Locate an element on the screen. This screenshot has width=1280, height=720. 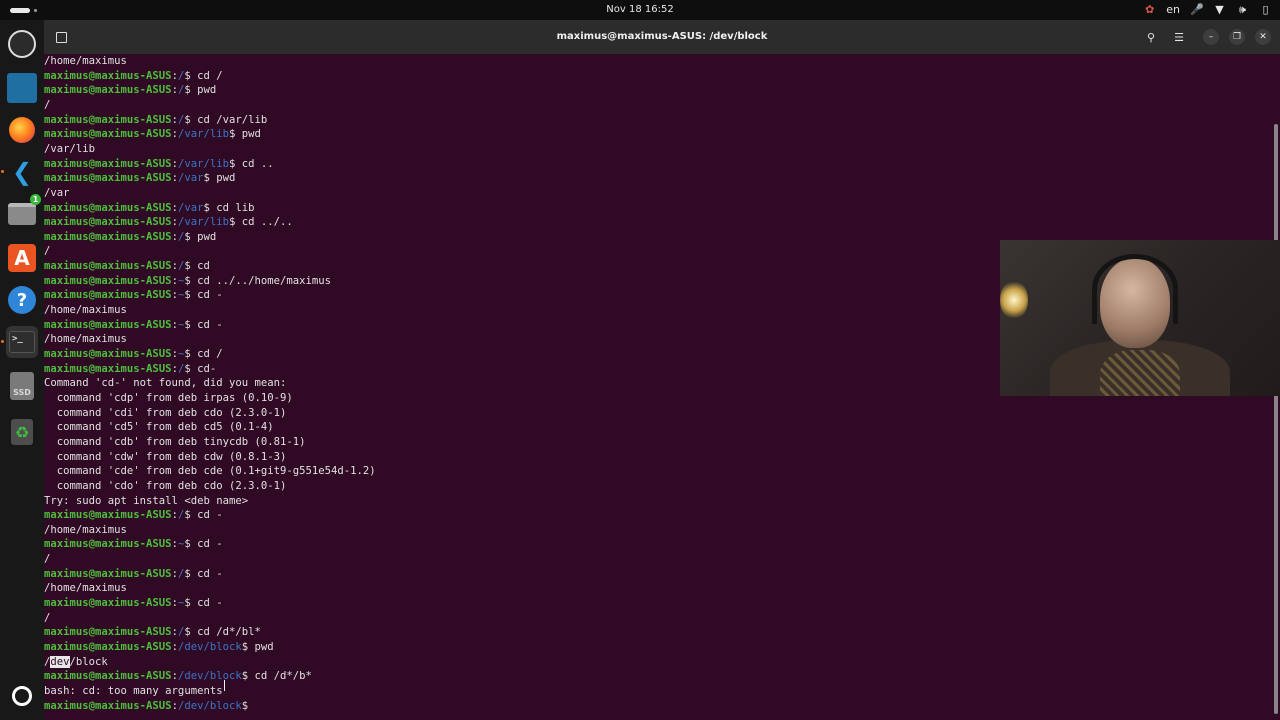
restore-icon: ❐ is located at coordinates (1237, 37).